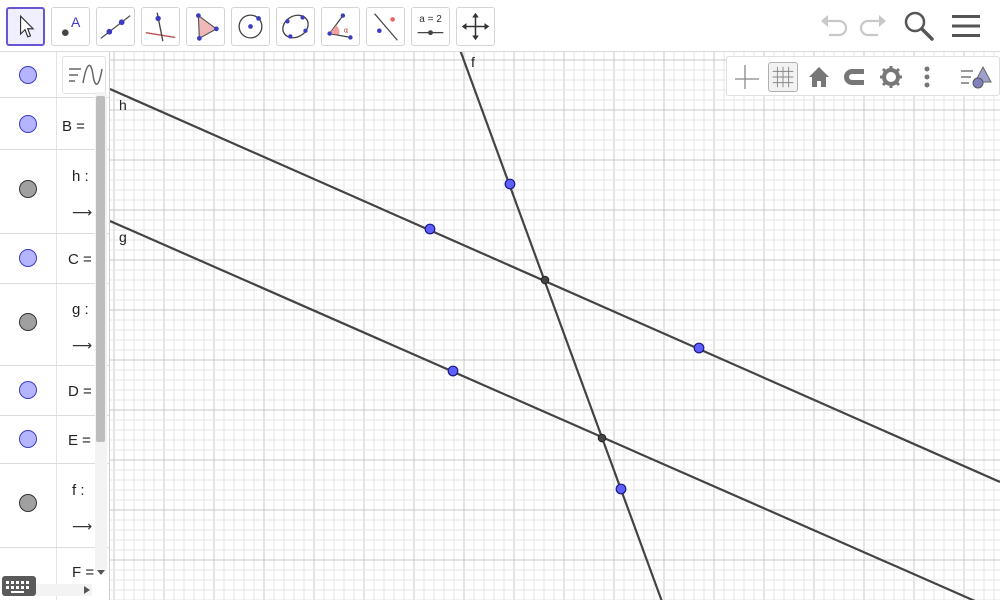  I want to click on undo-button, so click(835, 26).